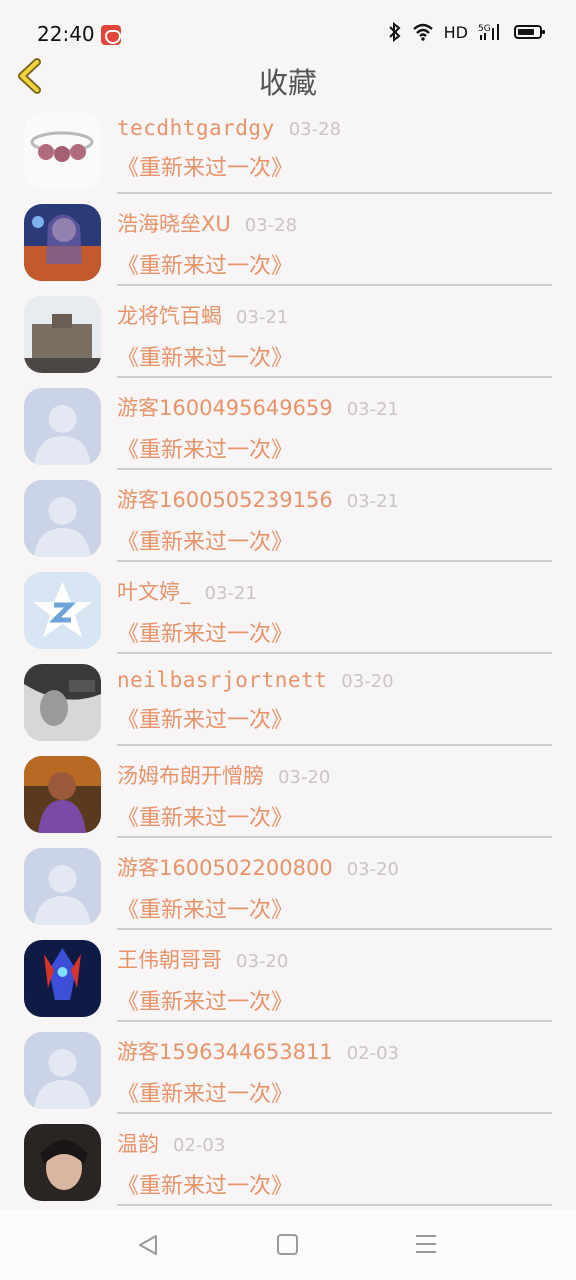  Describe the element at coordinates (334, 796) in the screenshot. I see `list-item-text: 汤姆布朗开憎膀 03-20 《重新来过一次》` at that location.